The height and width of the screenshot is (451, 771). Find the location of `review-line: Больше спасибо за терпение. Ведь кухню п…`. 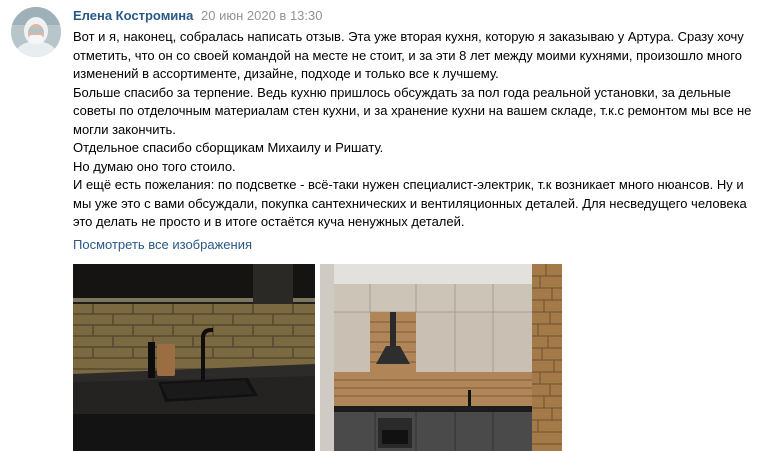

review-line: Больше спасибо за терпение. Ведь кухню п… is located at coordinates (402, 92).